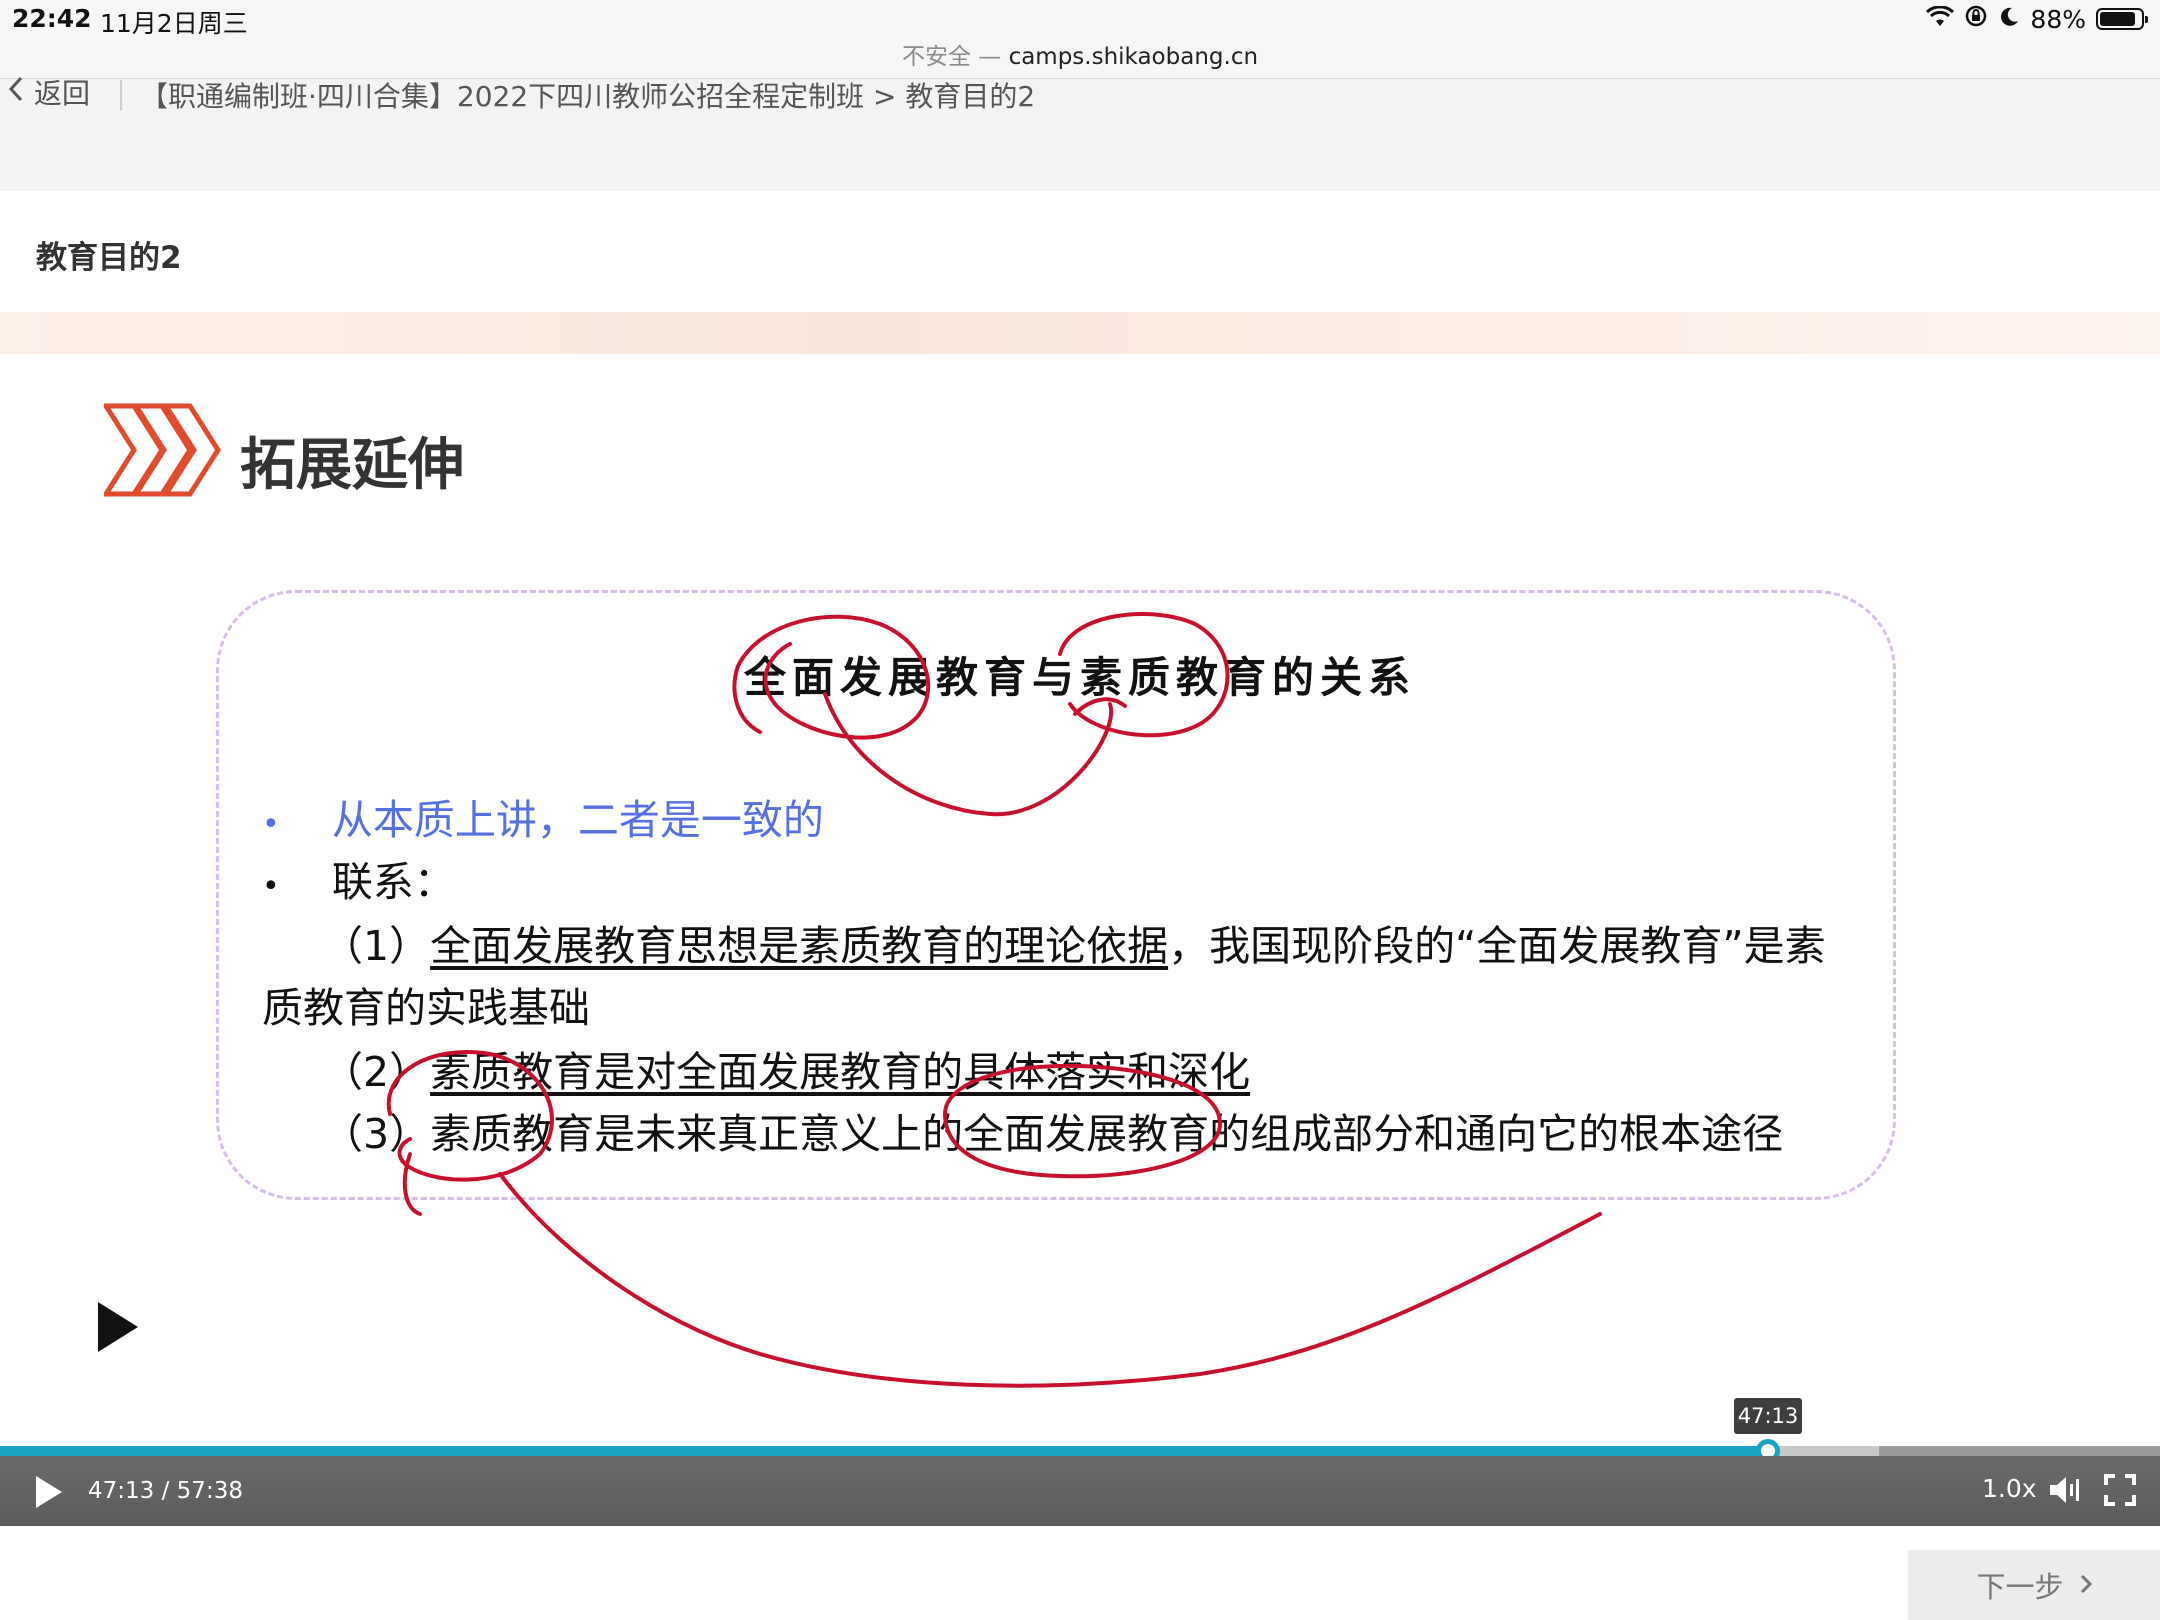 The height and width of the screenshot is (1620, 2160). Describe the element at coordinates (49, 1492) in the screenshot. I see `play-button` at that location.